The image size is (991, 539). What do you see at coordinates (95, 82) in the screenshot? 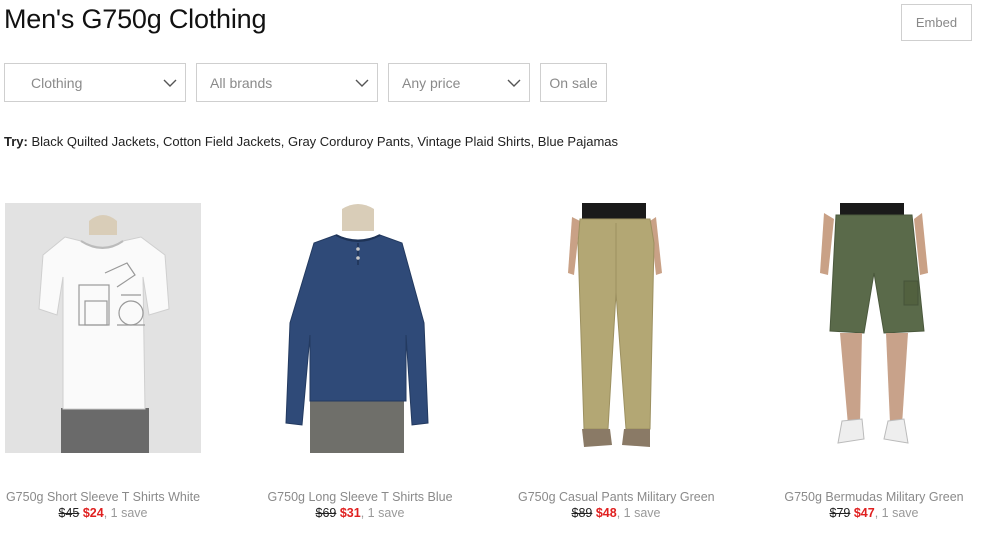
I see `category-filter: Clothing` at bounding box center [95, 82].